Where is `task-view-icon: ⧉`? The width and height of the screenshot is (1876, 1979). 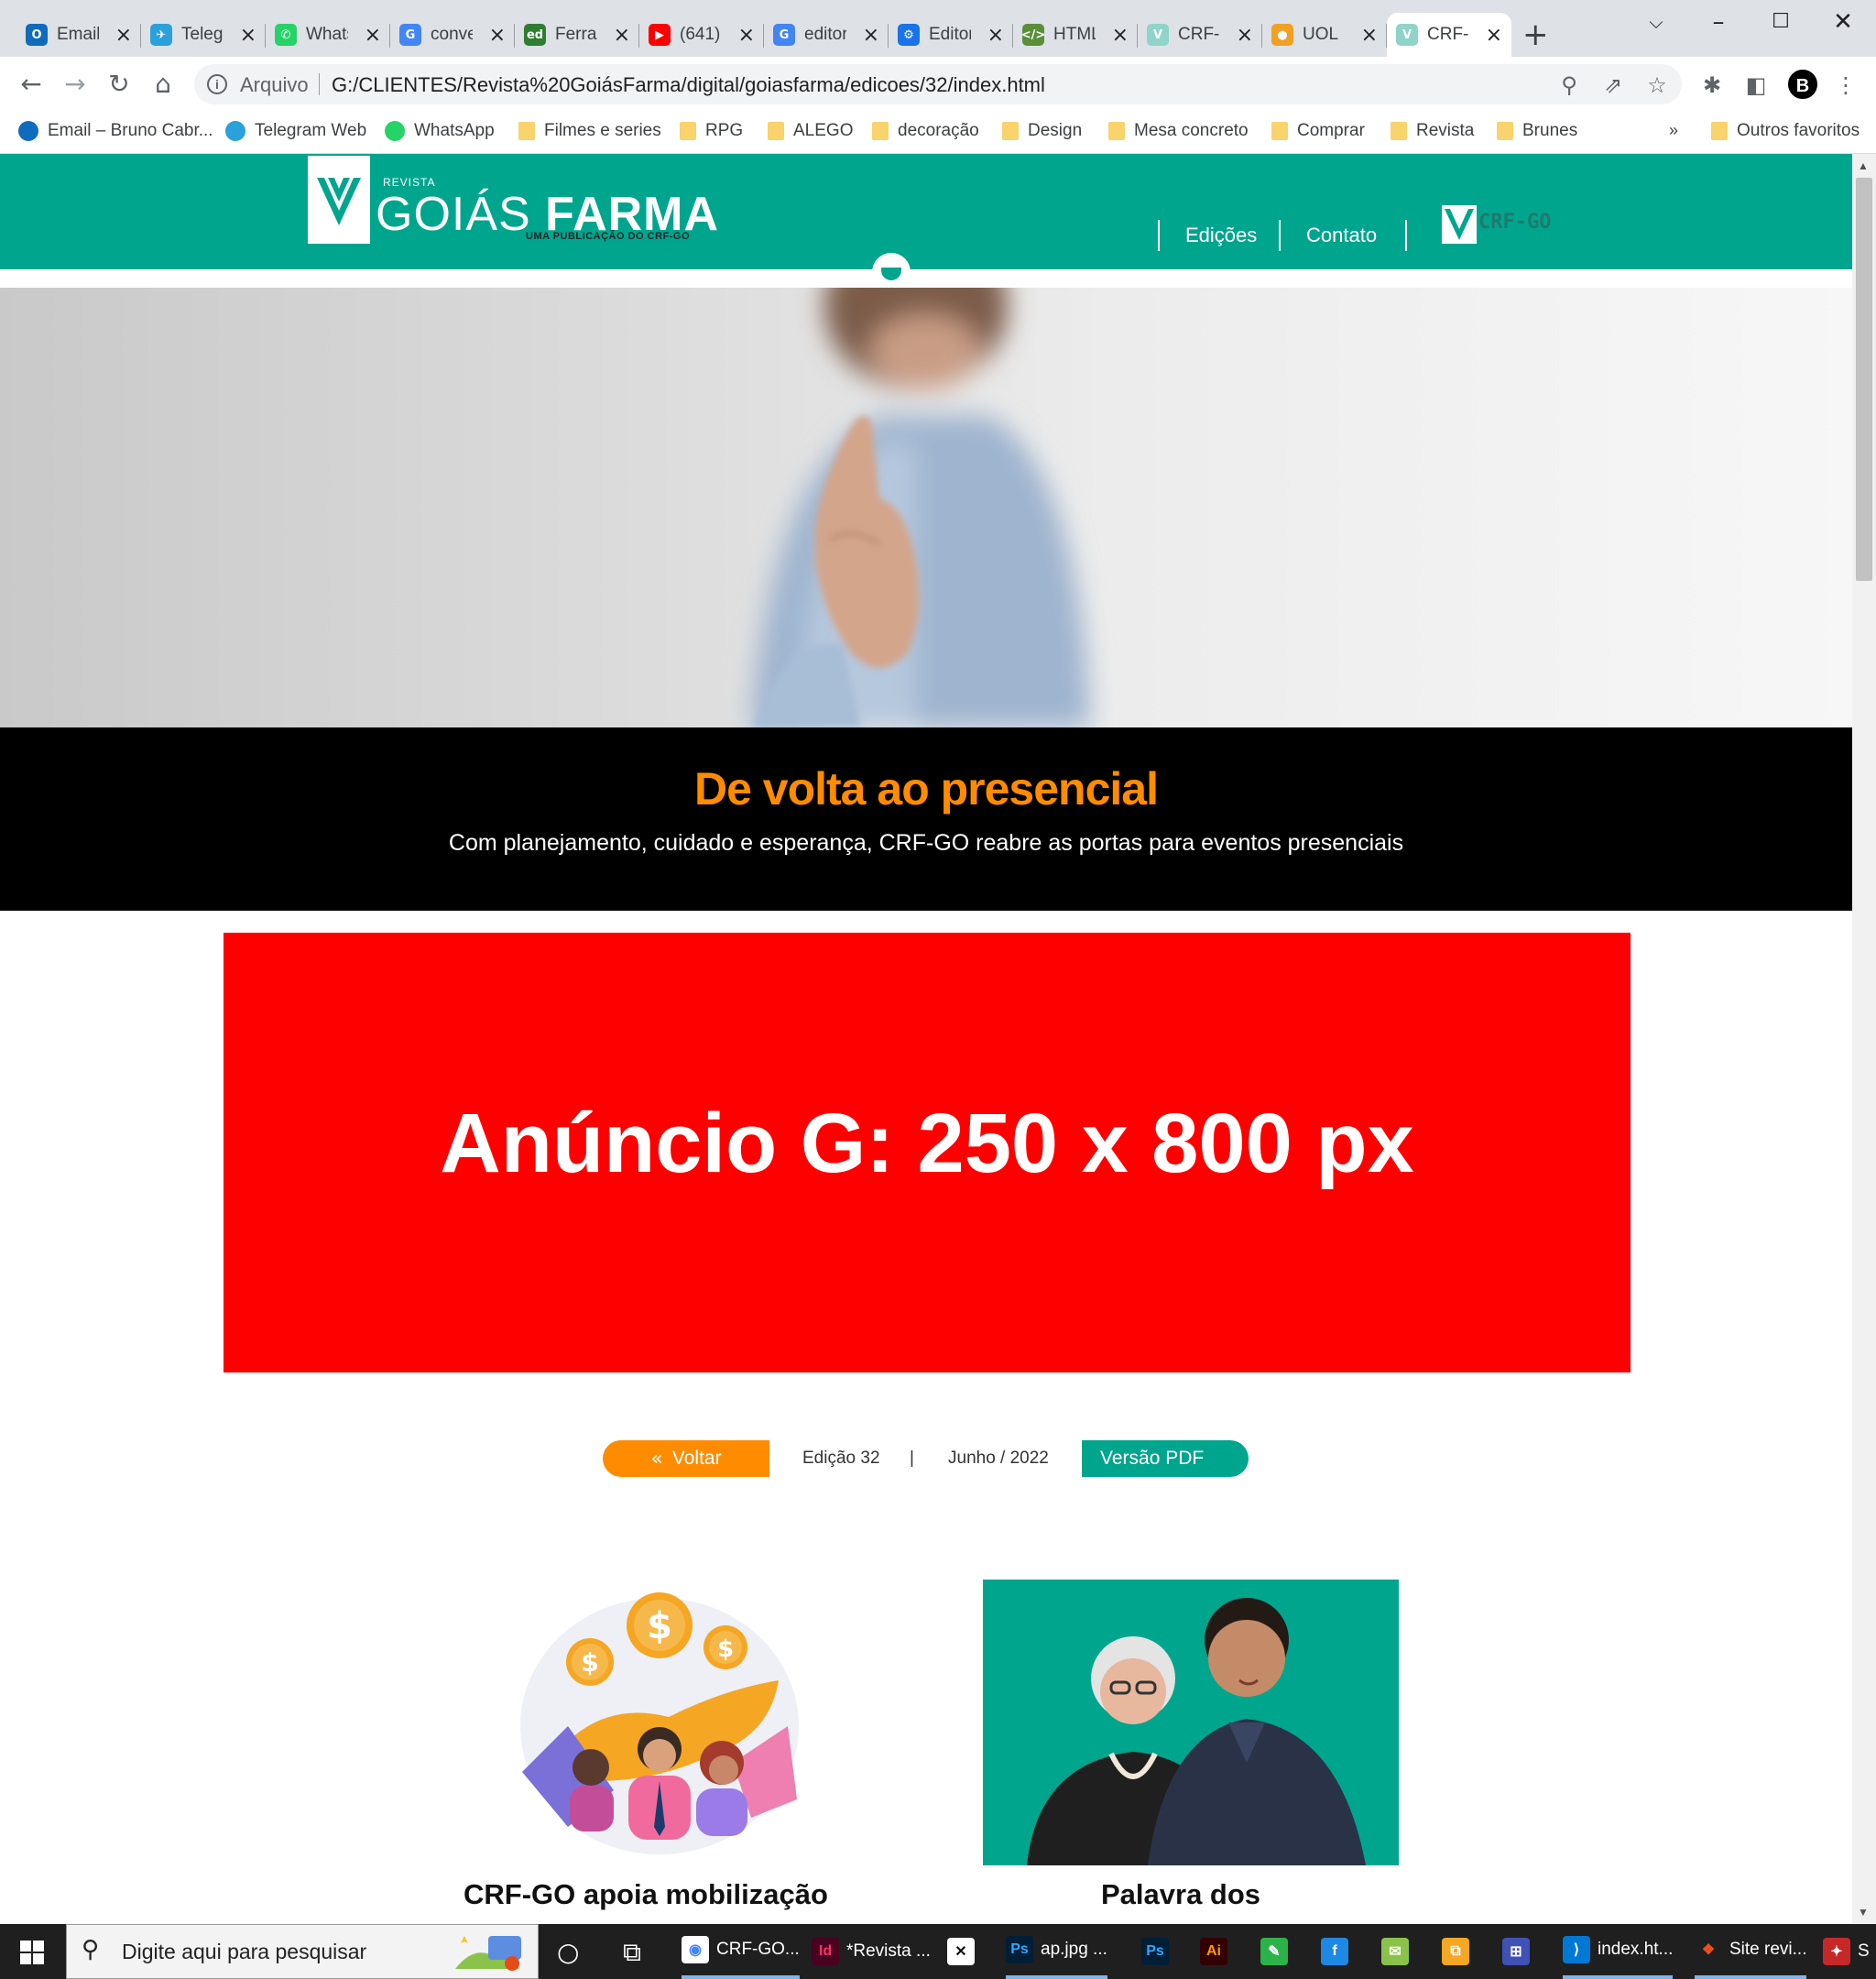 task-view-icon: ⧉ is located at coordinates (632, 1952).